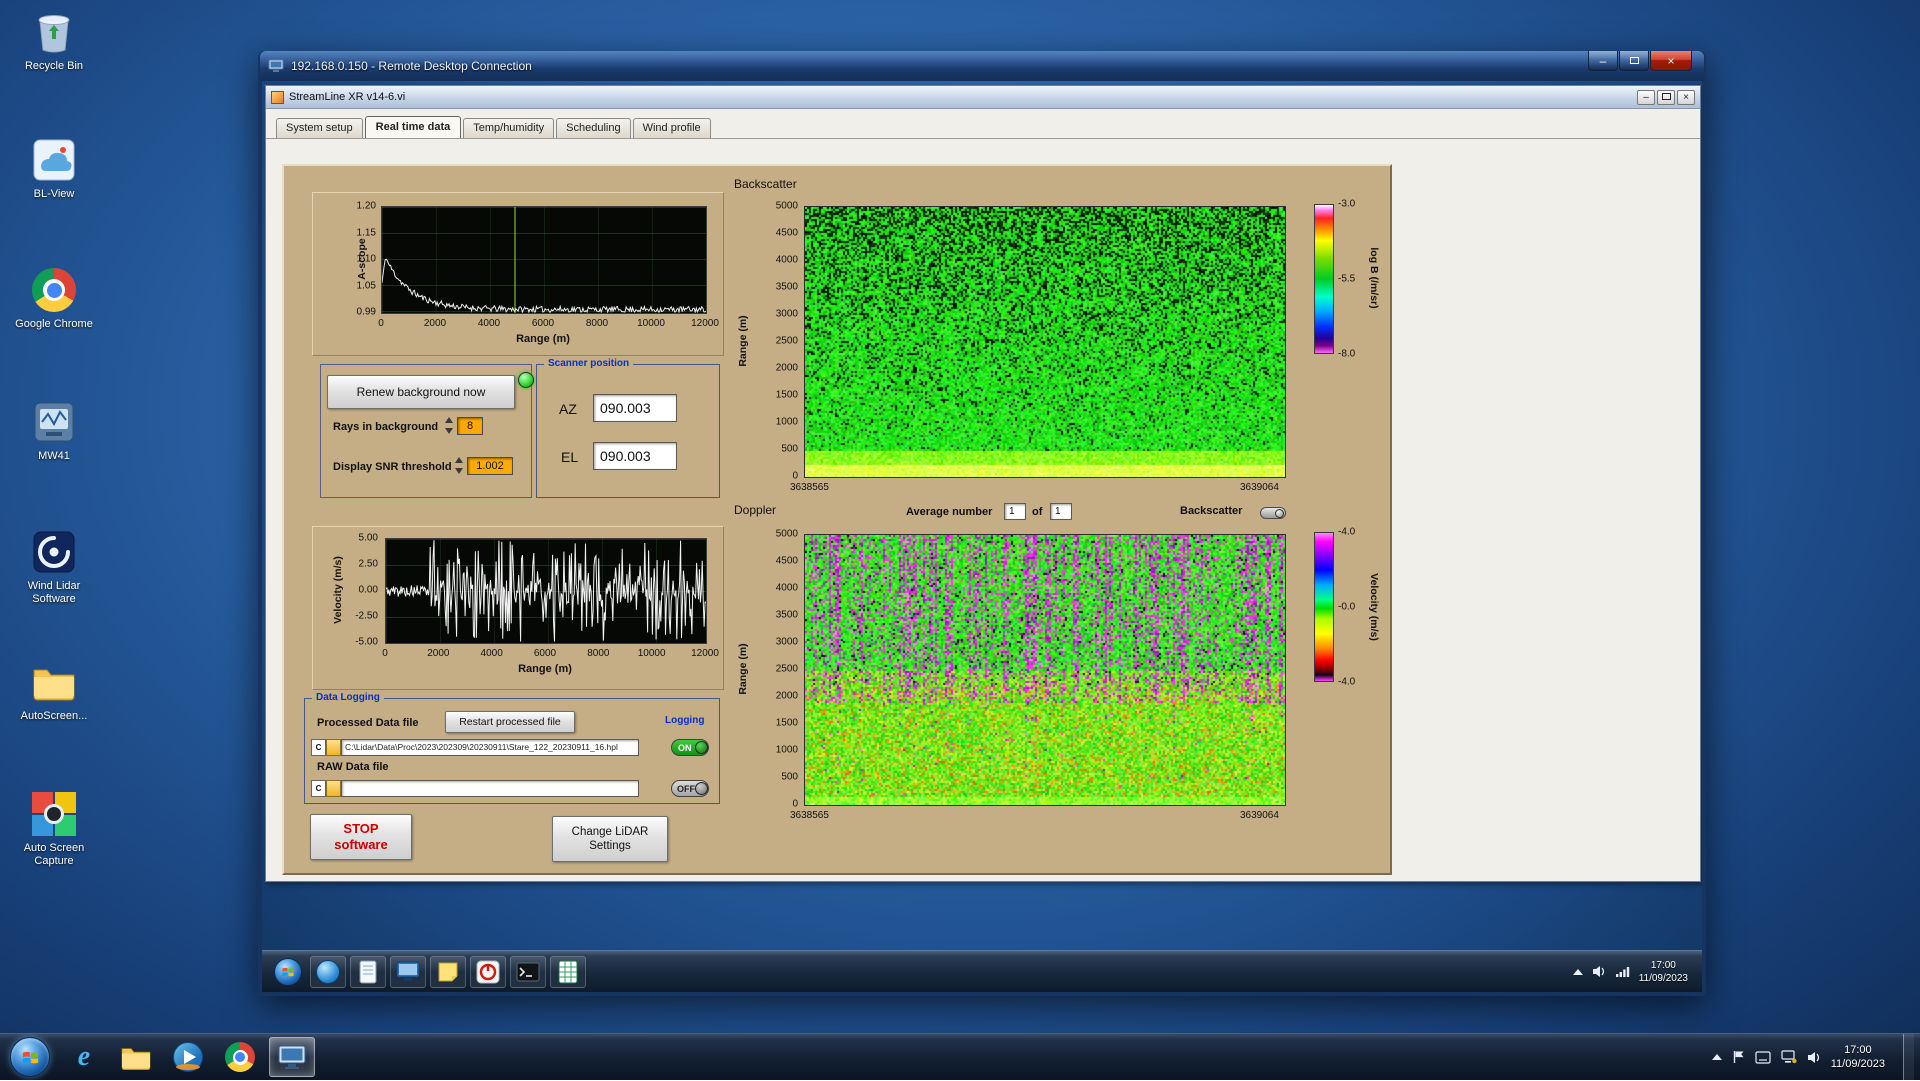 This screenshot has width=1920, height=1081. Describe the element at coordinates (449, 425) in the screenshot. I see `rays-stepper` at that location.